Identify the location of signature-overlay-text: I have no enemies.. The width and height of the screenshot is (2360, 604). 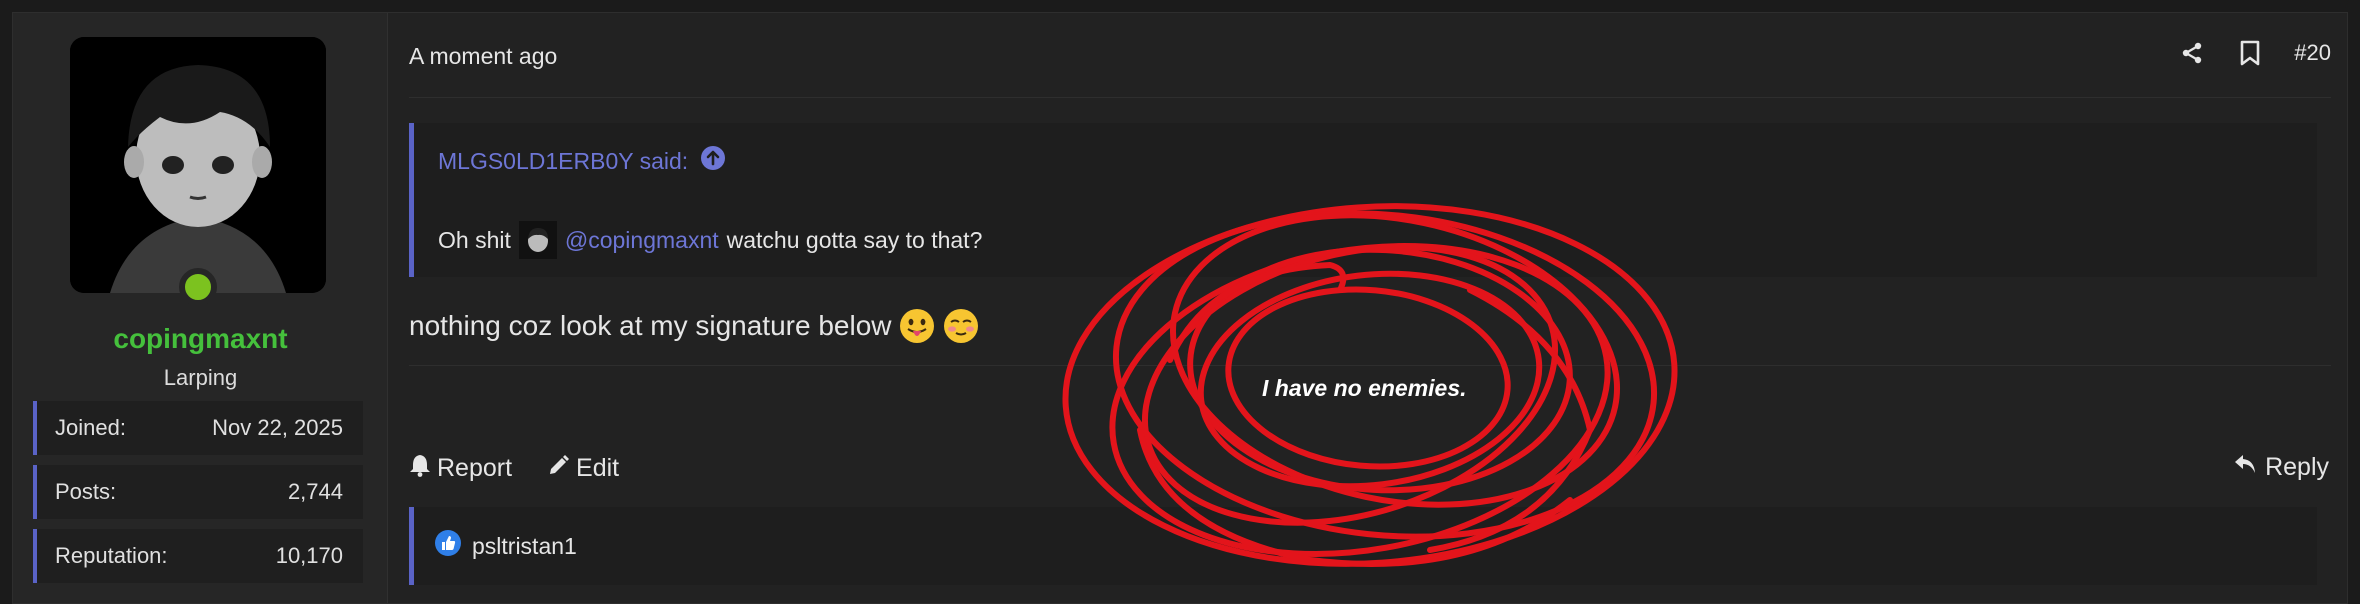
(1364, 388).